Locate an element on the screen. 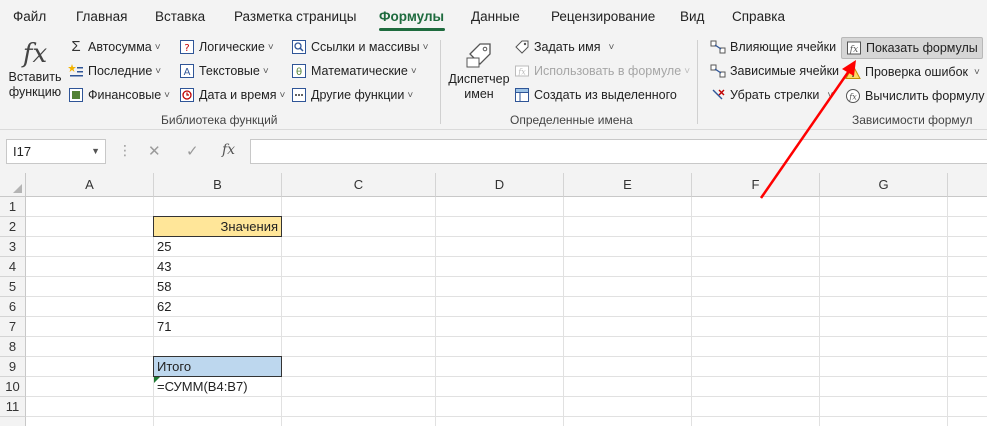  cell-b4: 43 is located at coordinates (217, 266).